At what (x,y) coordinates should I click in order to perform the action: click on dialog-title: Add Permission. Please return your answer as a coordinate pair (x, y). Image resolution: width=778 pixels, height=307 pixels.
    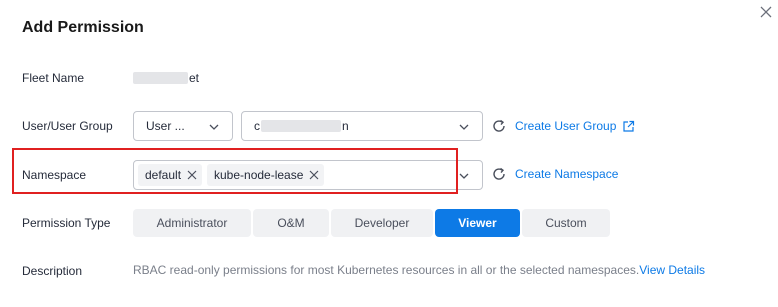
    Looking at the image, I should click on (83, 27).